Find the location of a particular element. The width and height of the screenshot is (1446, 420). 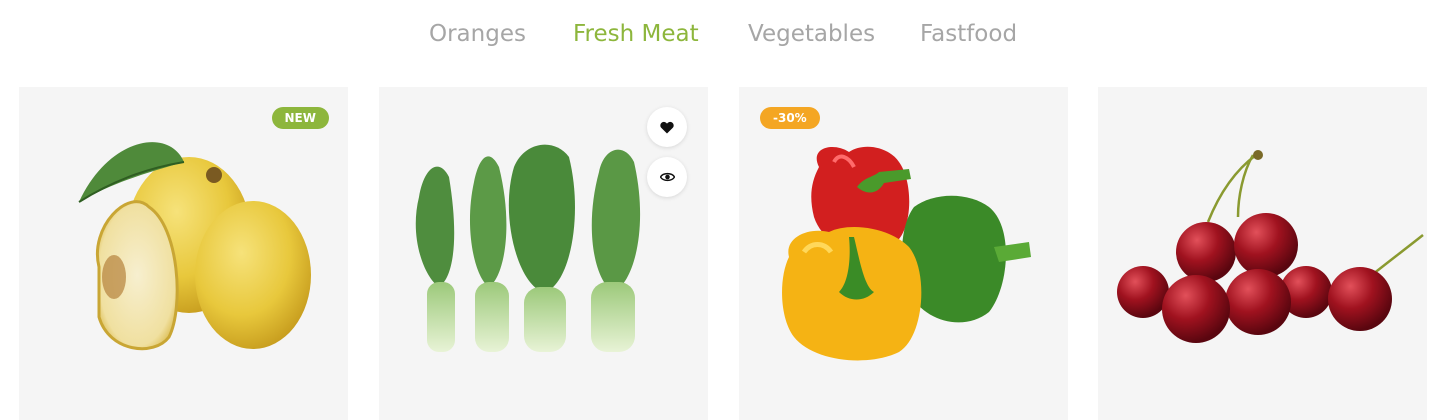

tab-vegetables: Vegetables is located at coordinates (811, 34).